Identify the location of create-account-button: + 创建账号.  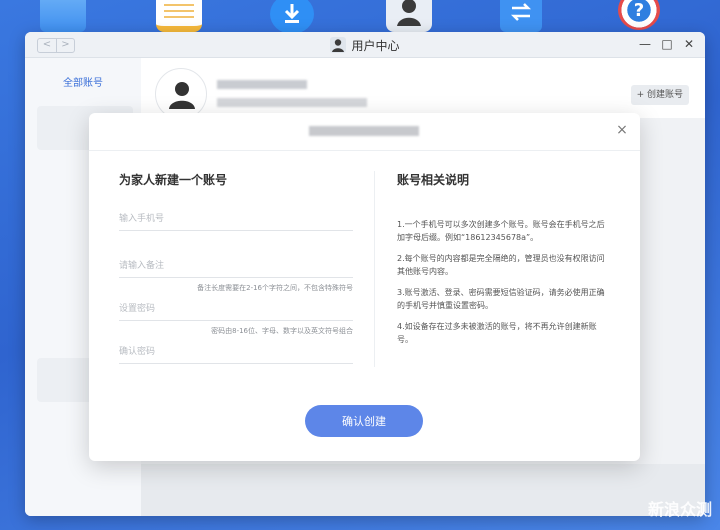
(659, 95).